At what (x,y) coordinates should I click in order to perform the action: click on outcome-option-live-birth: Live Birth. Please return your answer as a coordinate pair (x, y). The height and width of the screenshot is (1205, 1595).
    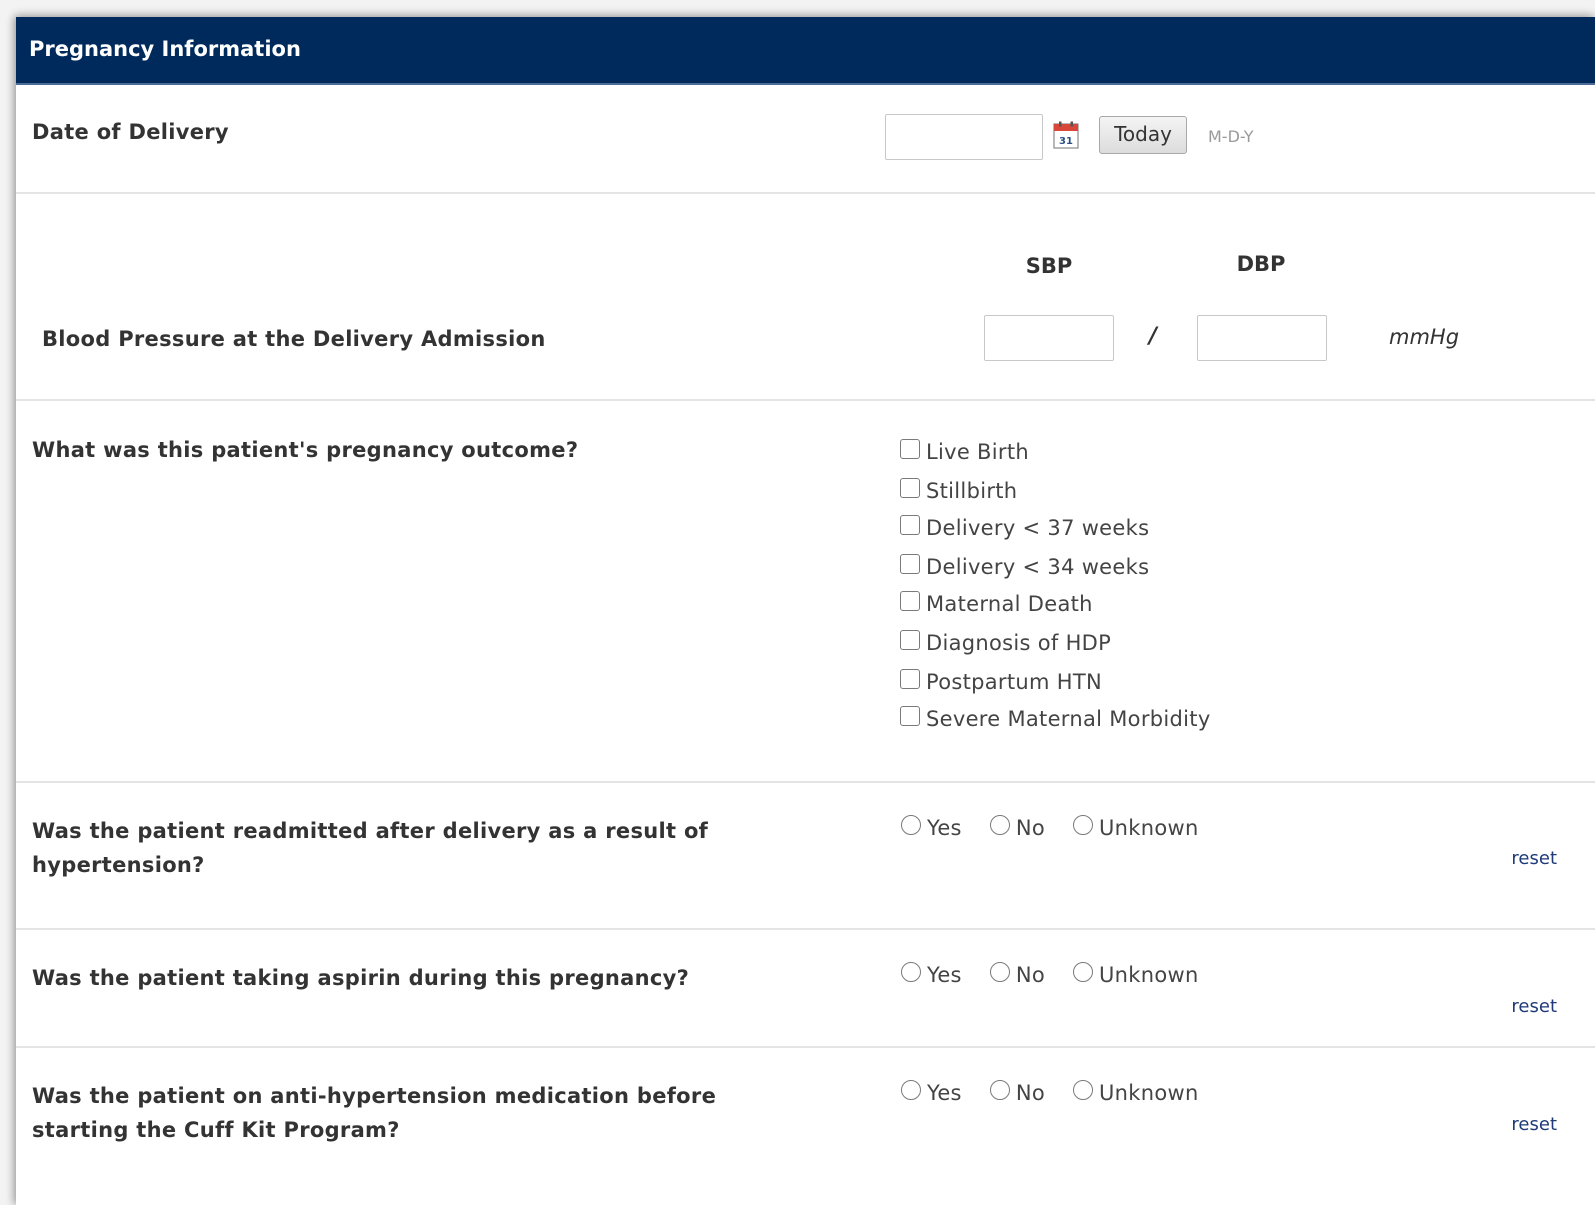
    Looking at the image, I should click on (964, 452).